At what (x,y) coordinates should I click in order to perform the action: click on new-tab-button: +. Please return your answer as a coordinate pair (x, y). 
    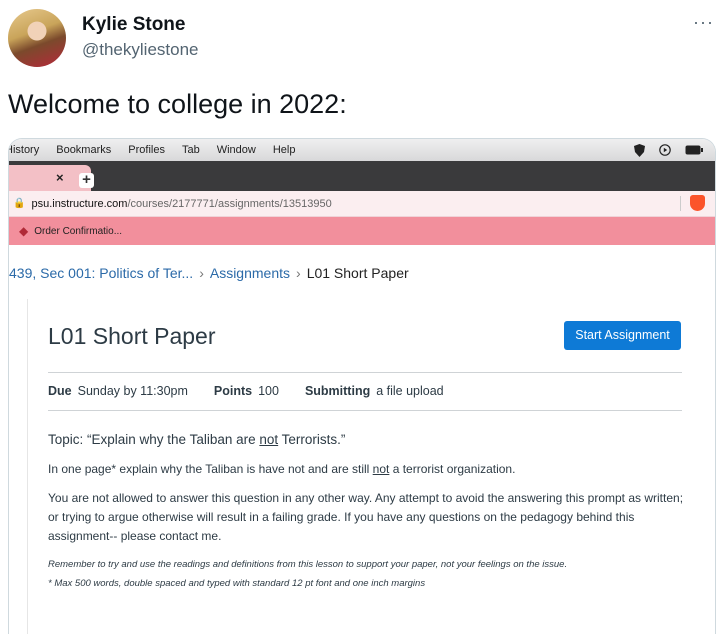
    Looking at the image, I should click on (86, 180).